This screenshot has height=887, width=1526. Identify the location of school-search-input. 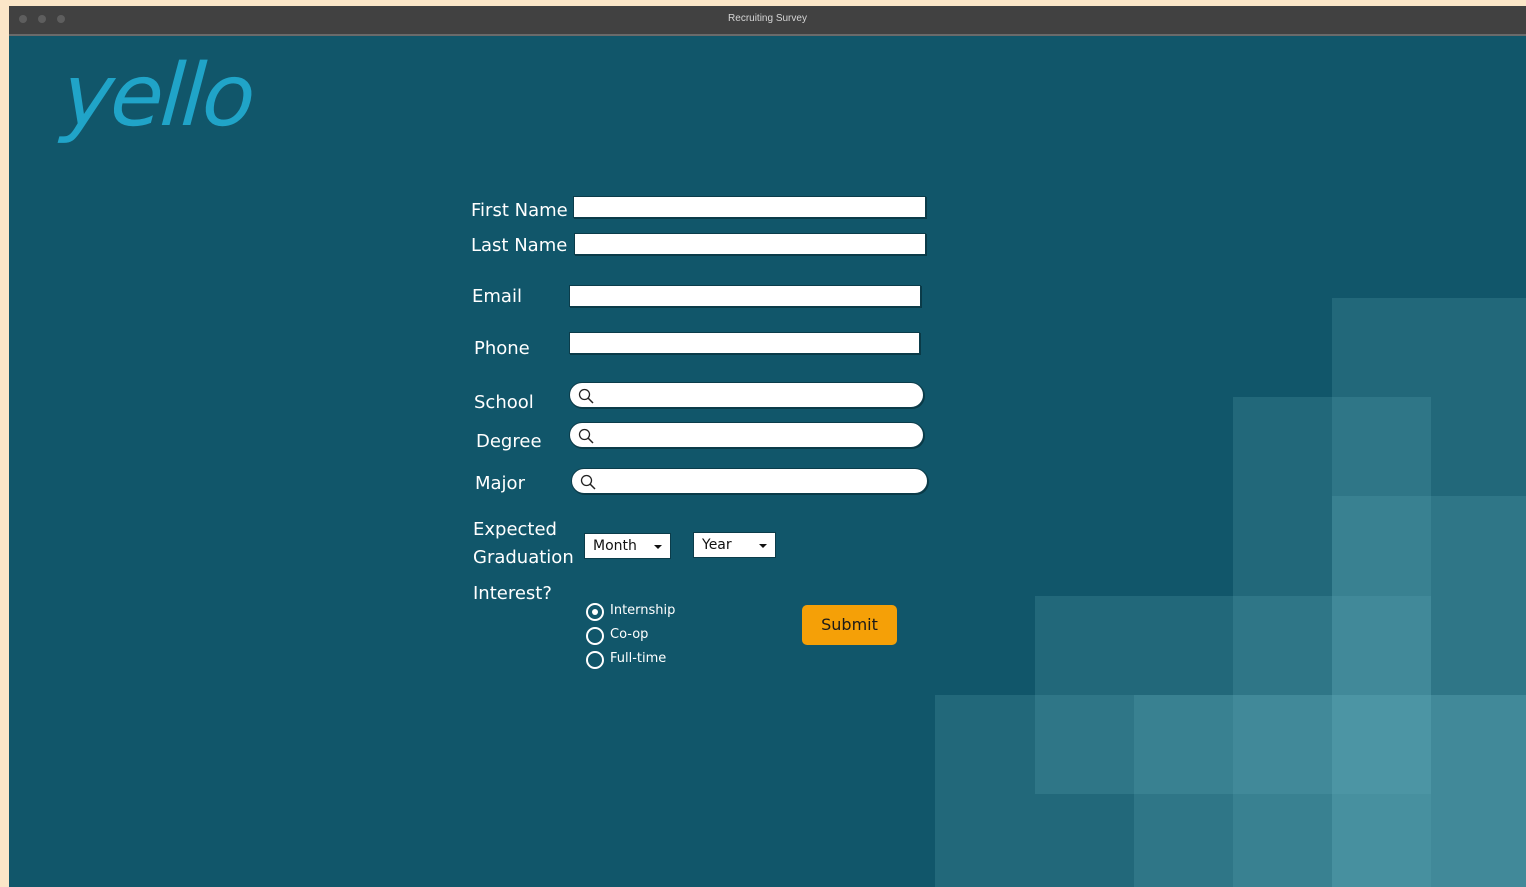
(746, 395).